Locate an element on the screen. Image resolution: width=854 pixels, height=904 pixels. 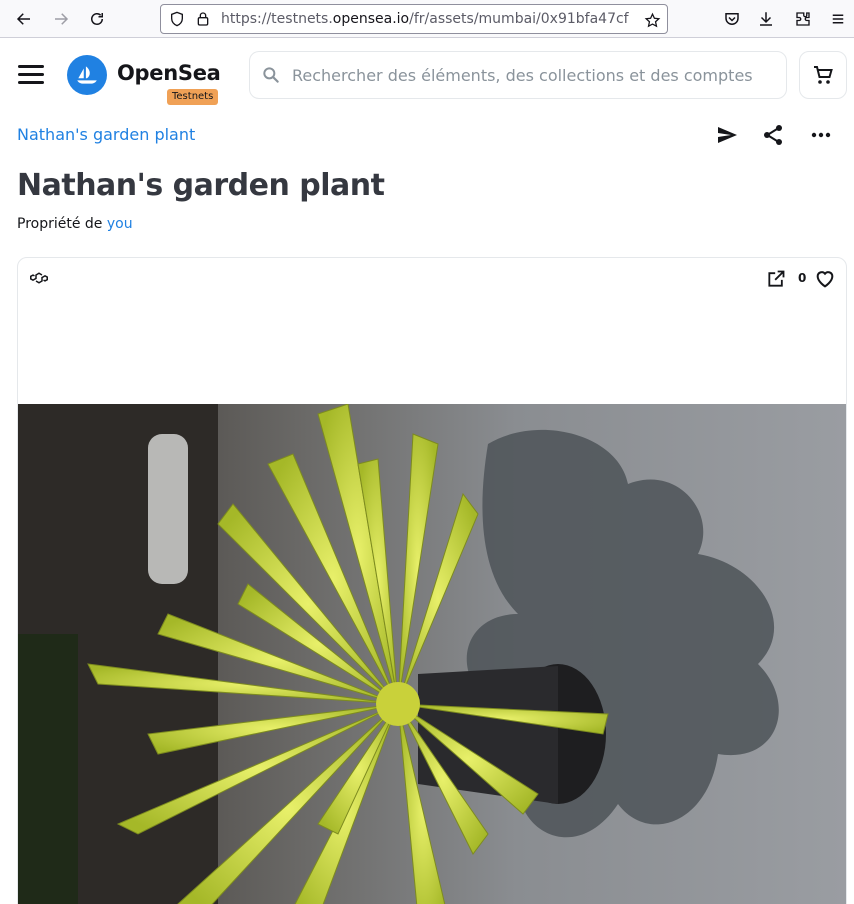
hamburger-menu-button is located at coordinates (31, 75).